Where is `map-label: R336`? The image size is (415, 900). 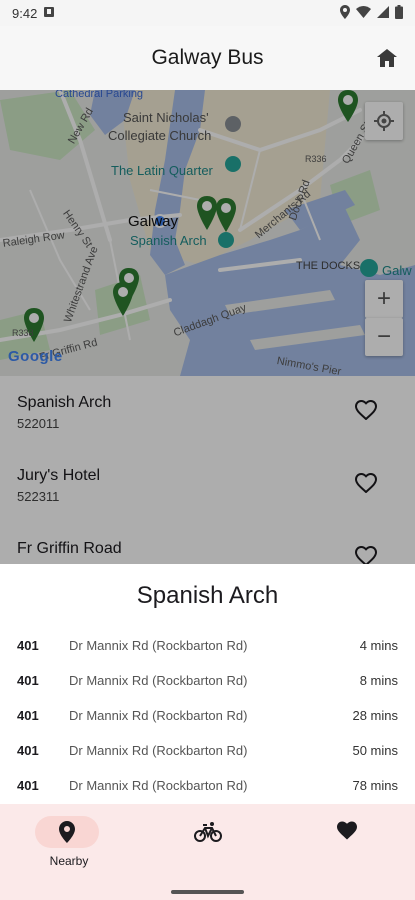 map-label: R336 is located at coordinates (316, 159).